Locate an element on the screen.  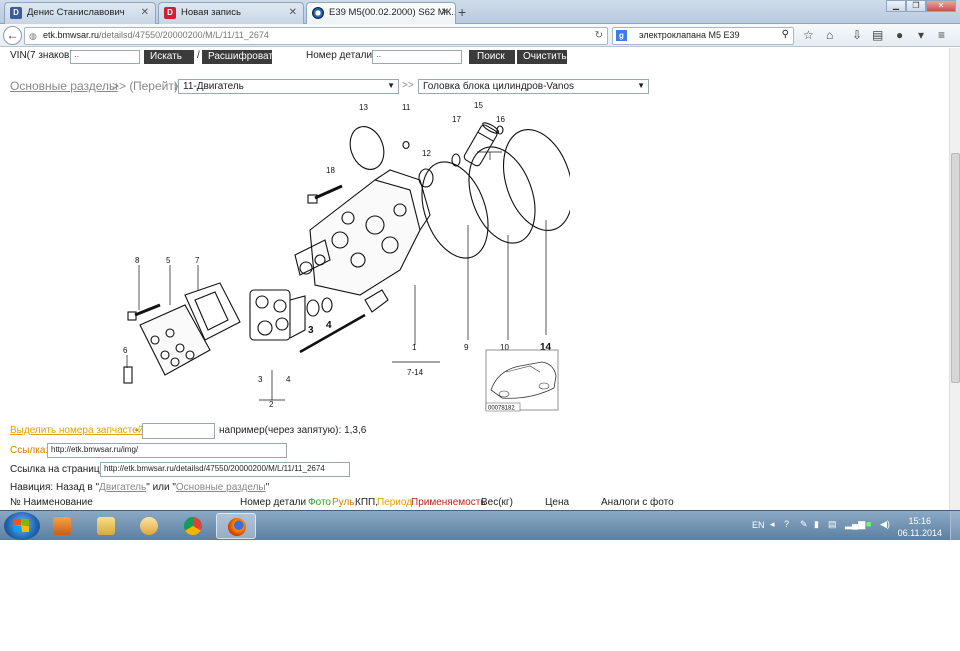
breadcrumb-arrows: >> ( is located at coordinates (123, 86).